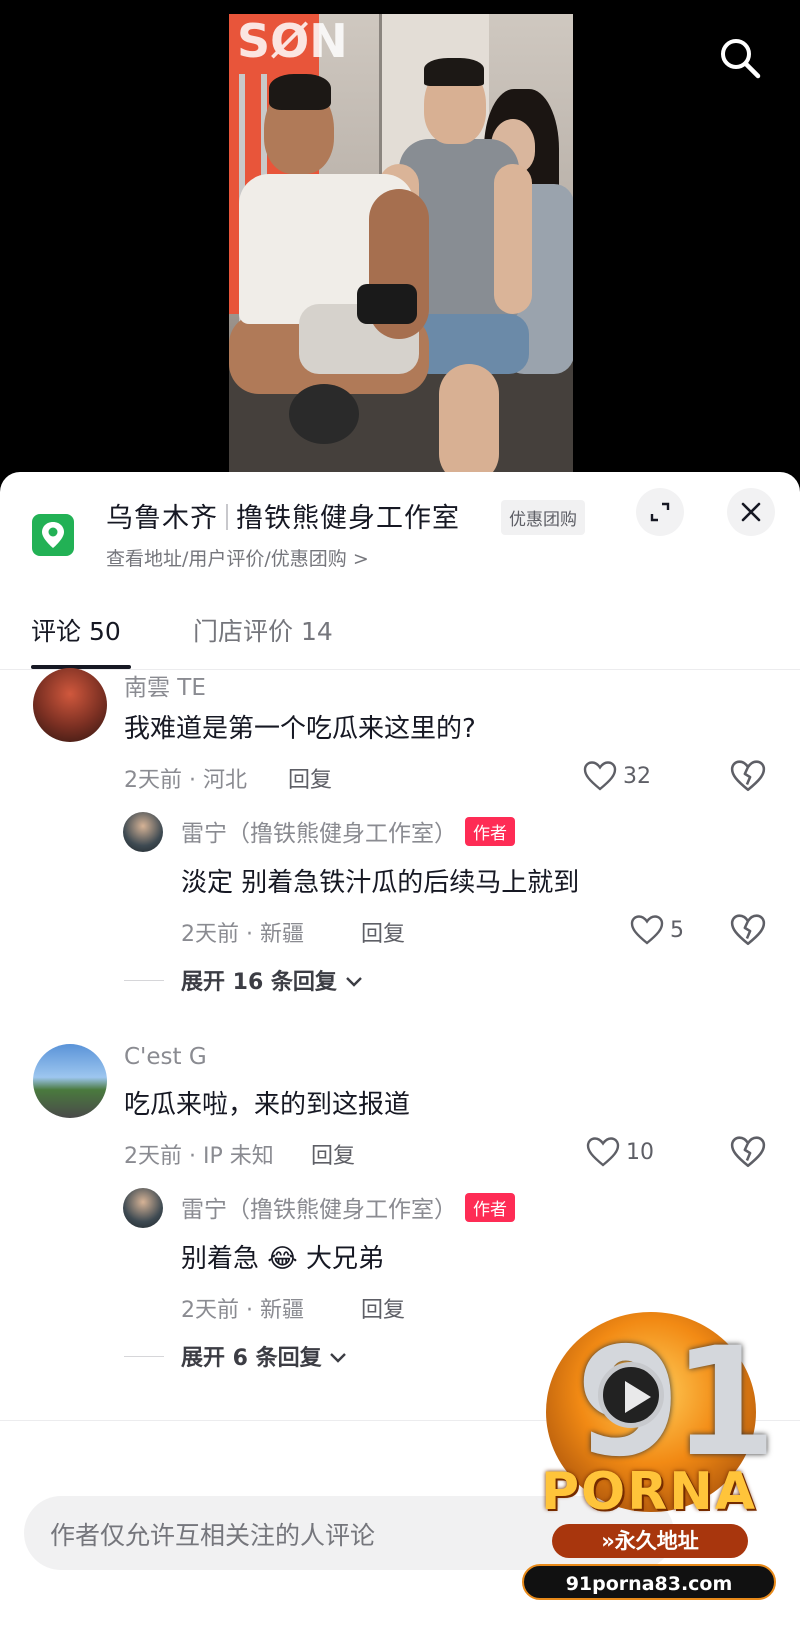 This screenshot has width=800, height=1651. I want to click on logo-tagline: »永久地址, so click(650, 1541).